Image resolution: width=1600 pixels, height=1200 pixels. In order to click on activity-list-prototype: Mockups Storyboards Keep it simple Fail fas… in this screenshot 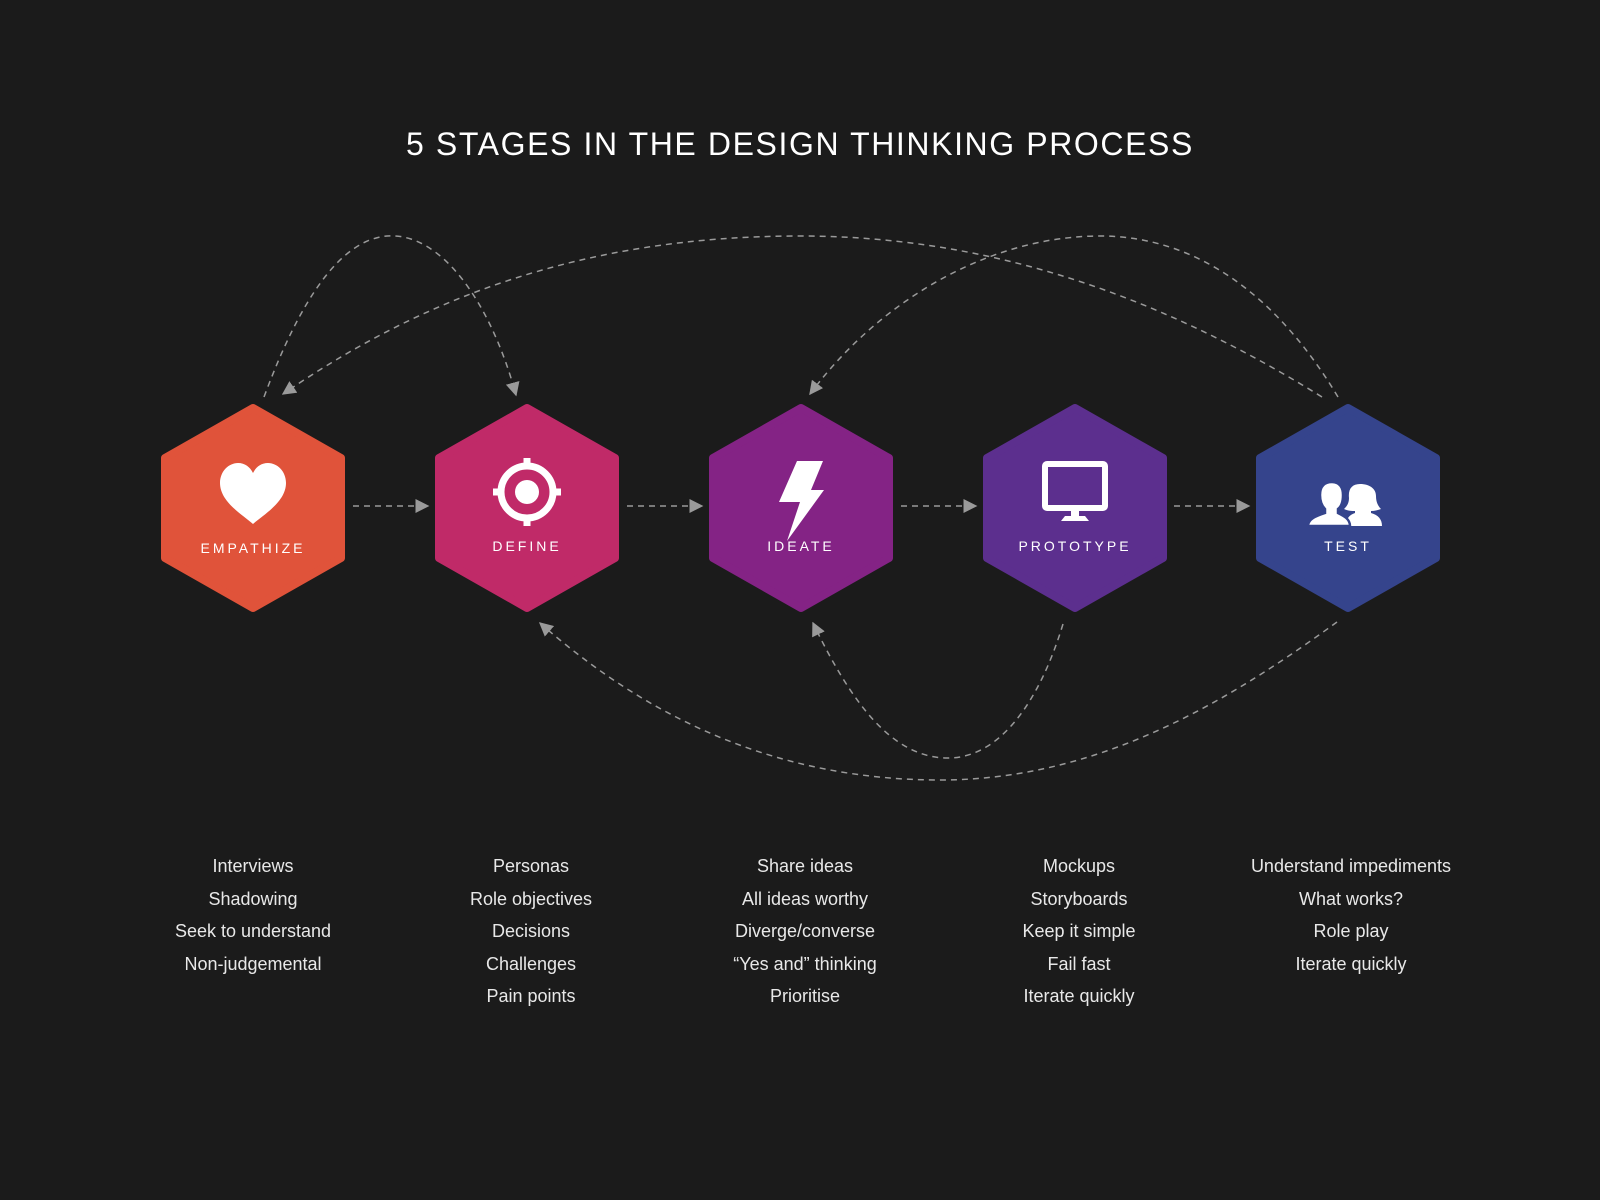, I will do `click(1079, 936)`.